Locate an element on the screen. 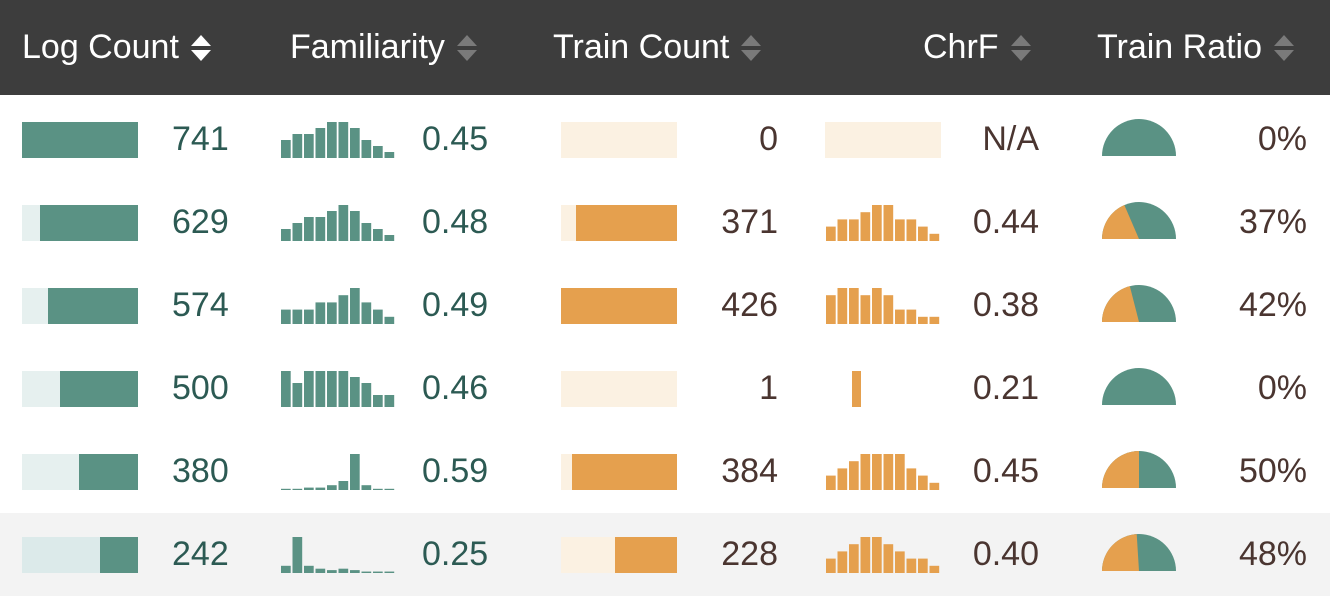  sort-descending-icon is located at coordinates (200, 48).